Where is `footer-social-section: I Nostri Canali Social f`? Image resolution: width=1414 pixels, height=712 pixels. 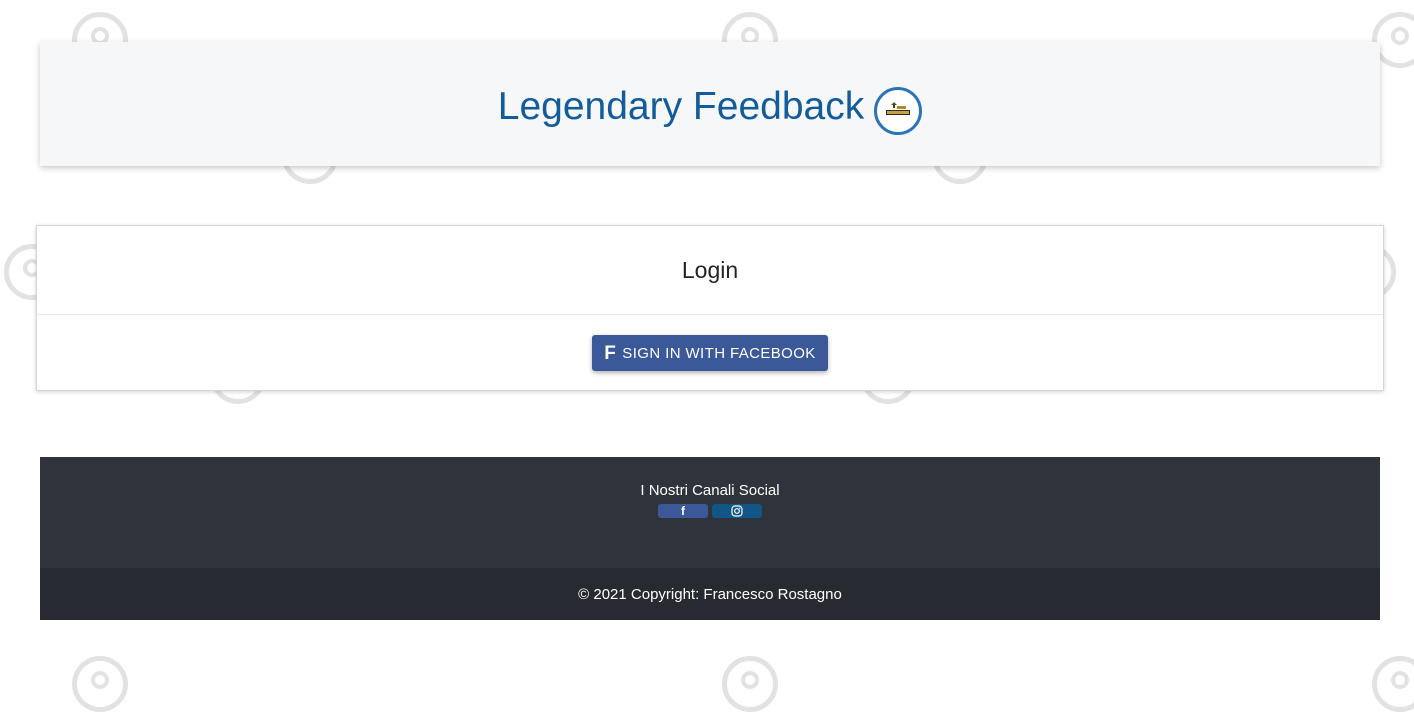 footer-social-section: I Nostri Canali Social f is located at coordinates (710, 512).